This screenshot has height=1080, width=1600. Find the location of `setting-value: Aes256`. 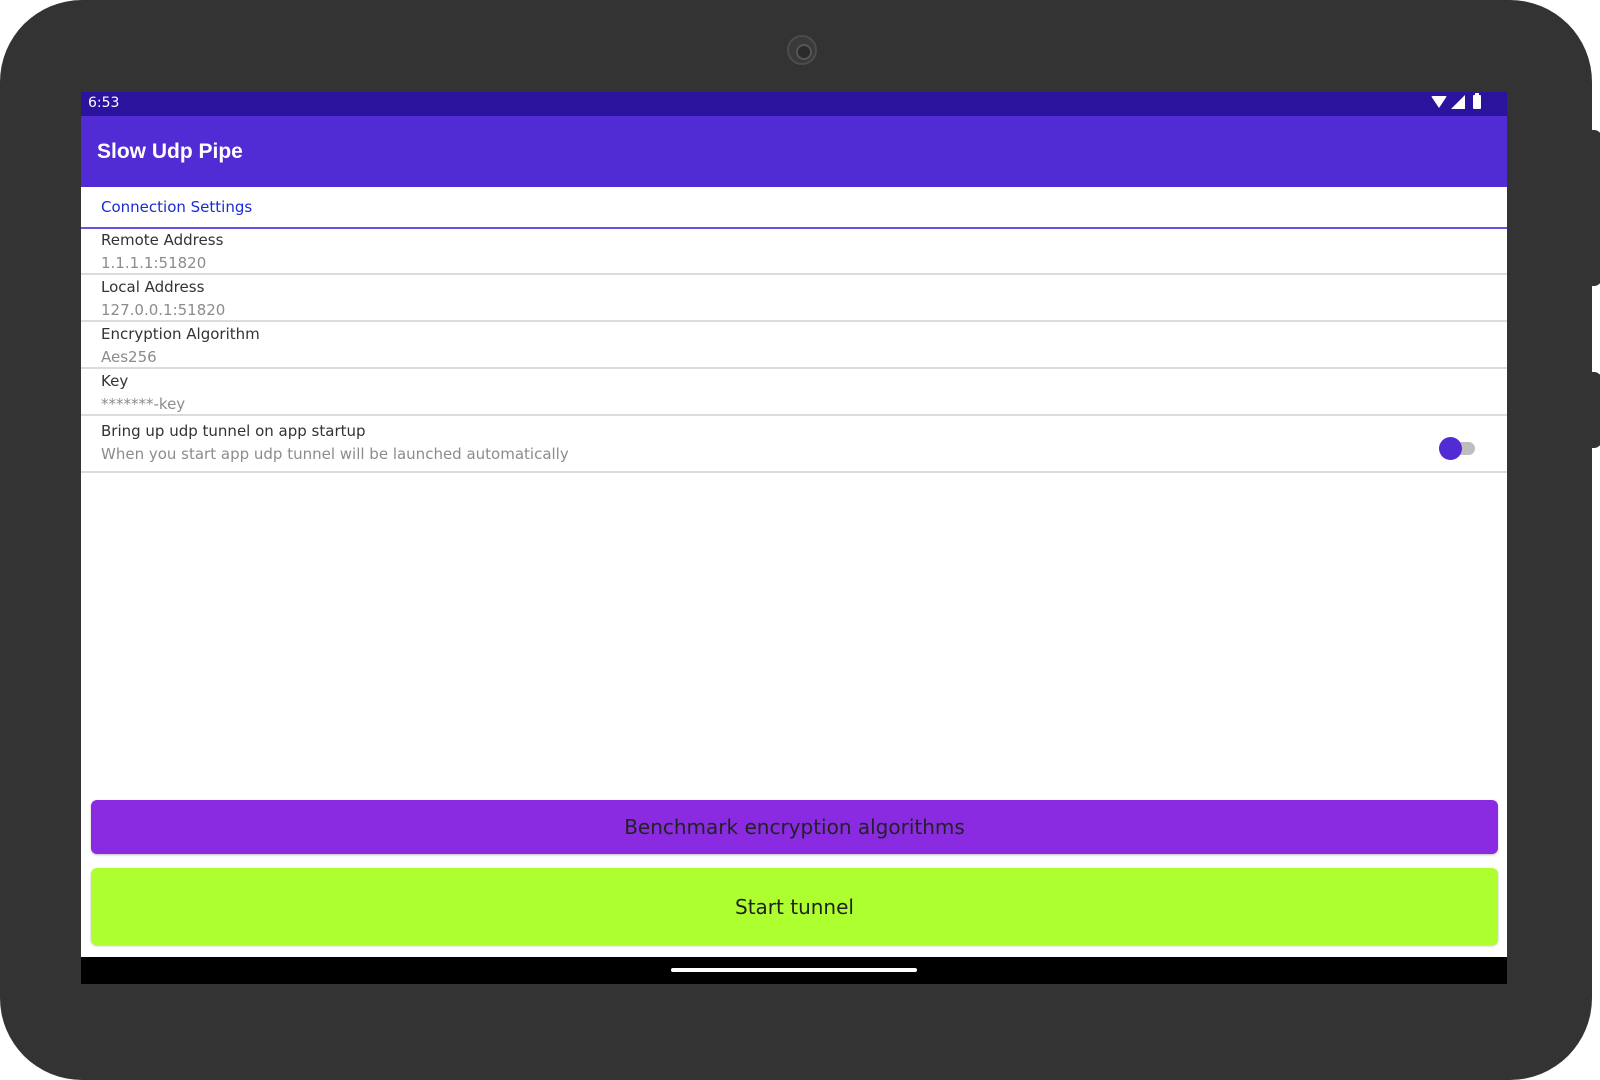

setting-value: Aes256 is located at coordinates (129, 357).